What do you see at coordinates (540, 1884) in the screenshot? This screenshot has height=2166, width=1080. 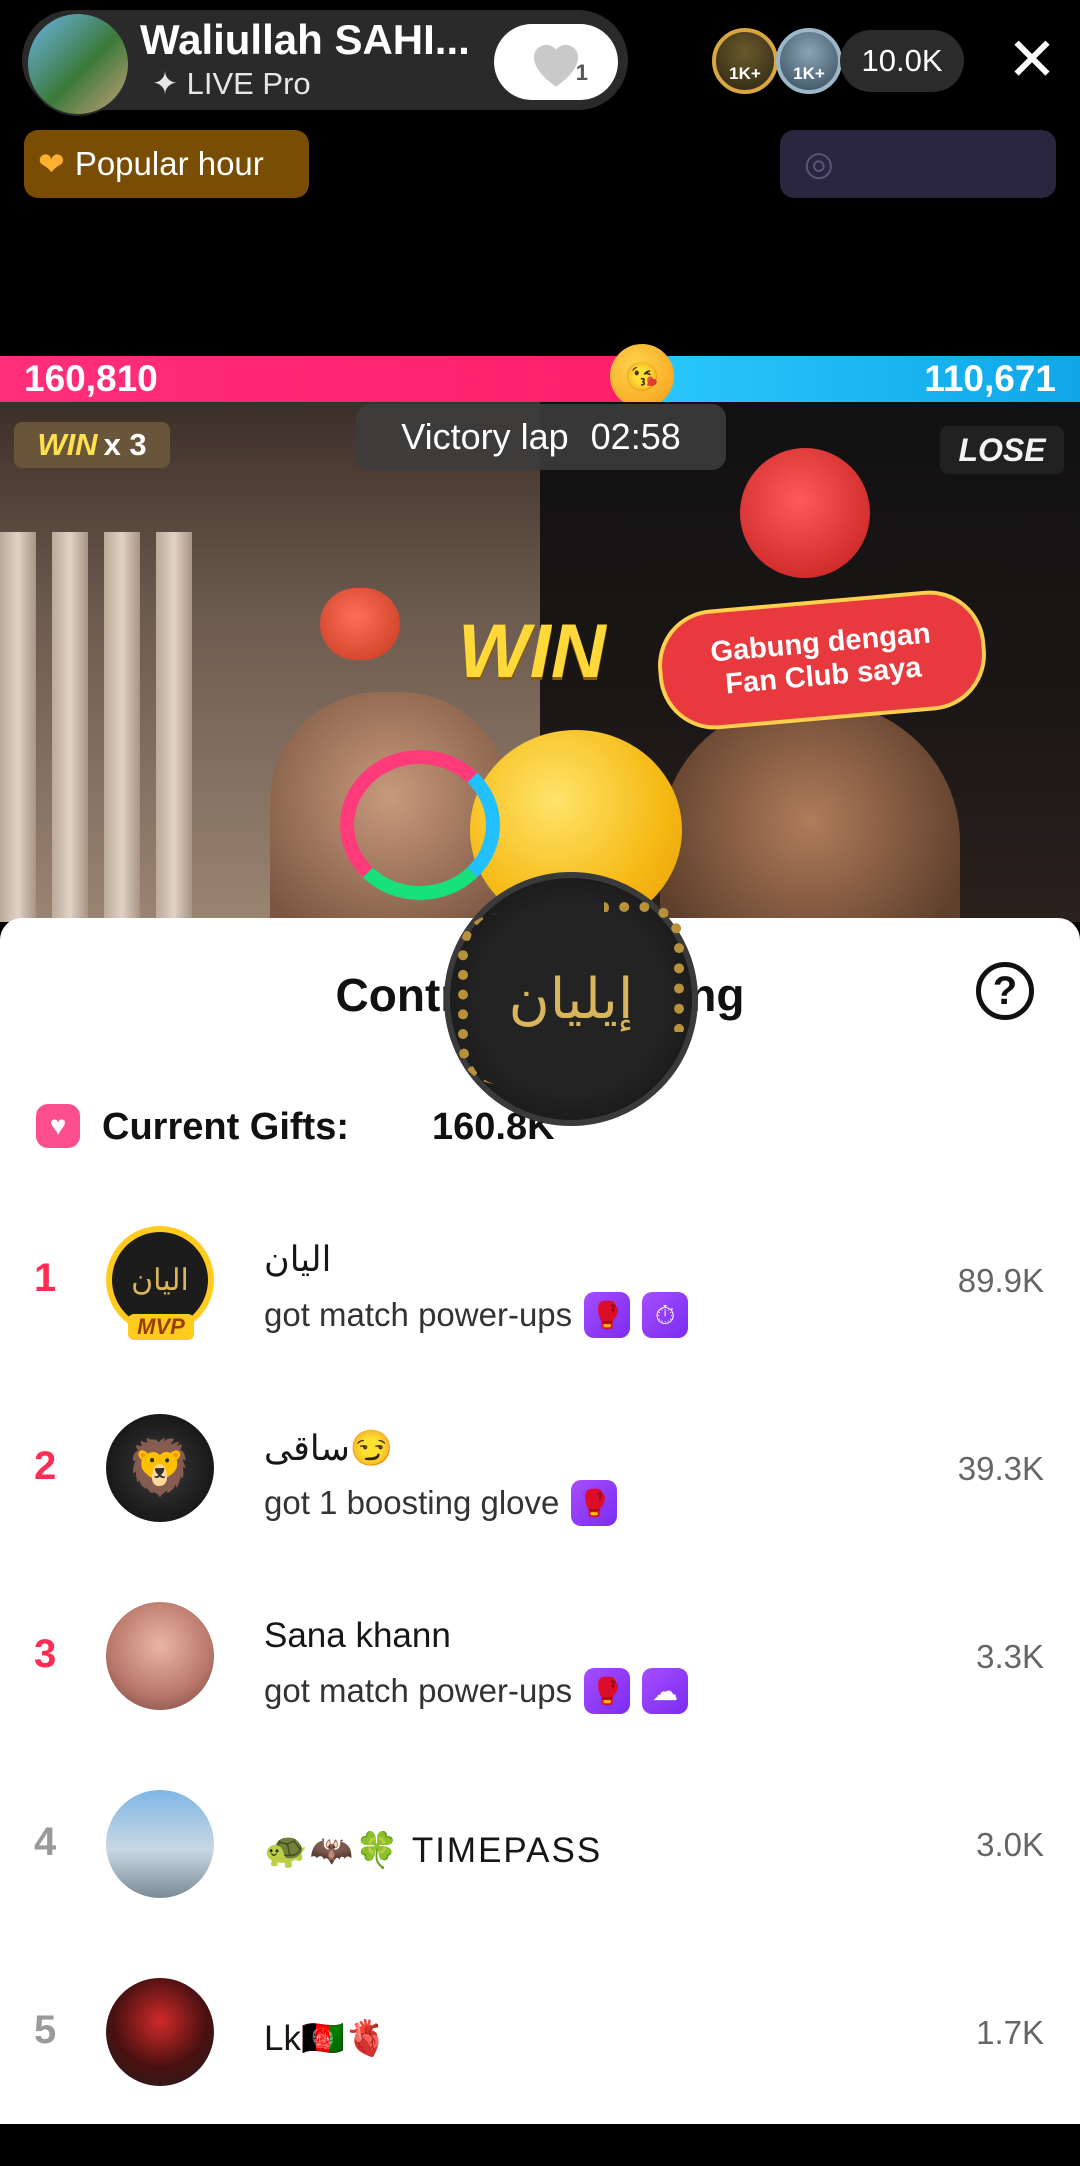 I see `ranking-row: 4 🐢🦇🍀 TIMEPASS 3.0K` at bounding box center [540, 1884].